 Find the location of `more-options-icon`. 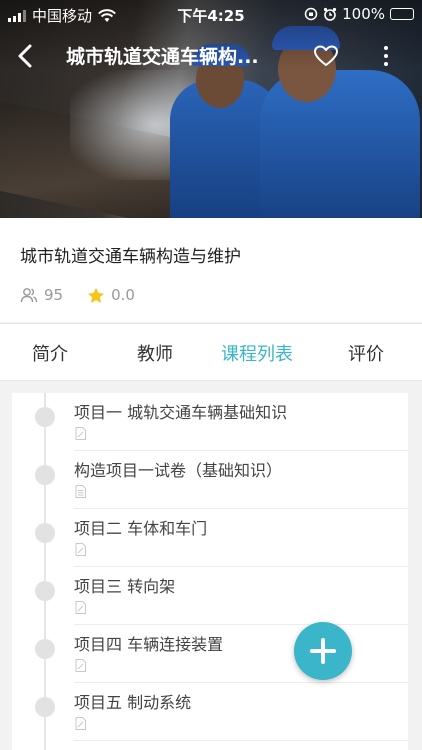

more-options-icon is located at coordinates (386, 56).